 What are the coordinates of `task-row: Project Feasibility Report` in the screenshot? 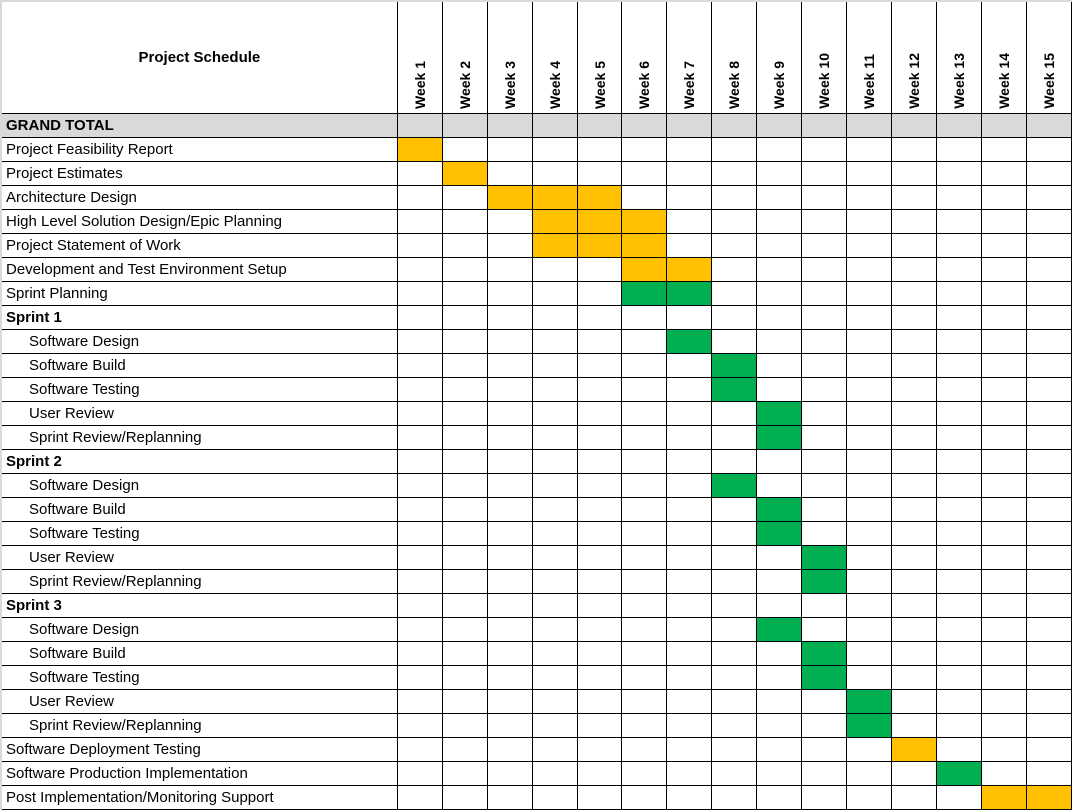 It's located at (536, 149).